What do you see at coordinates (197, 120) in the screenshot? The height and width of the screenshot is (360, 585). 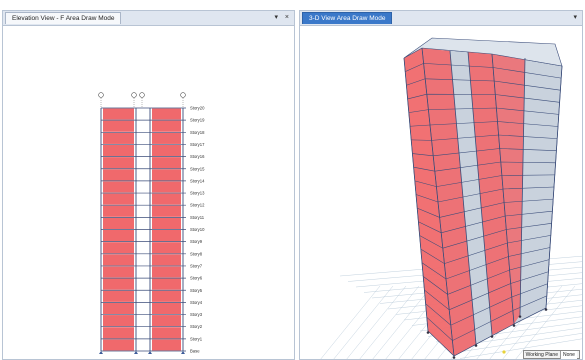 I see `story-label: Story19` at bounding box center [197, 120].